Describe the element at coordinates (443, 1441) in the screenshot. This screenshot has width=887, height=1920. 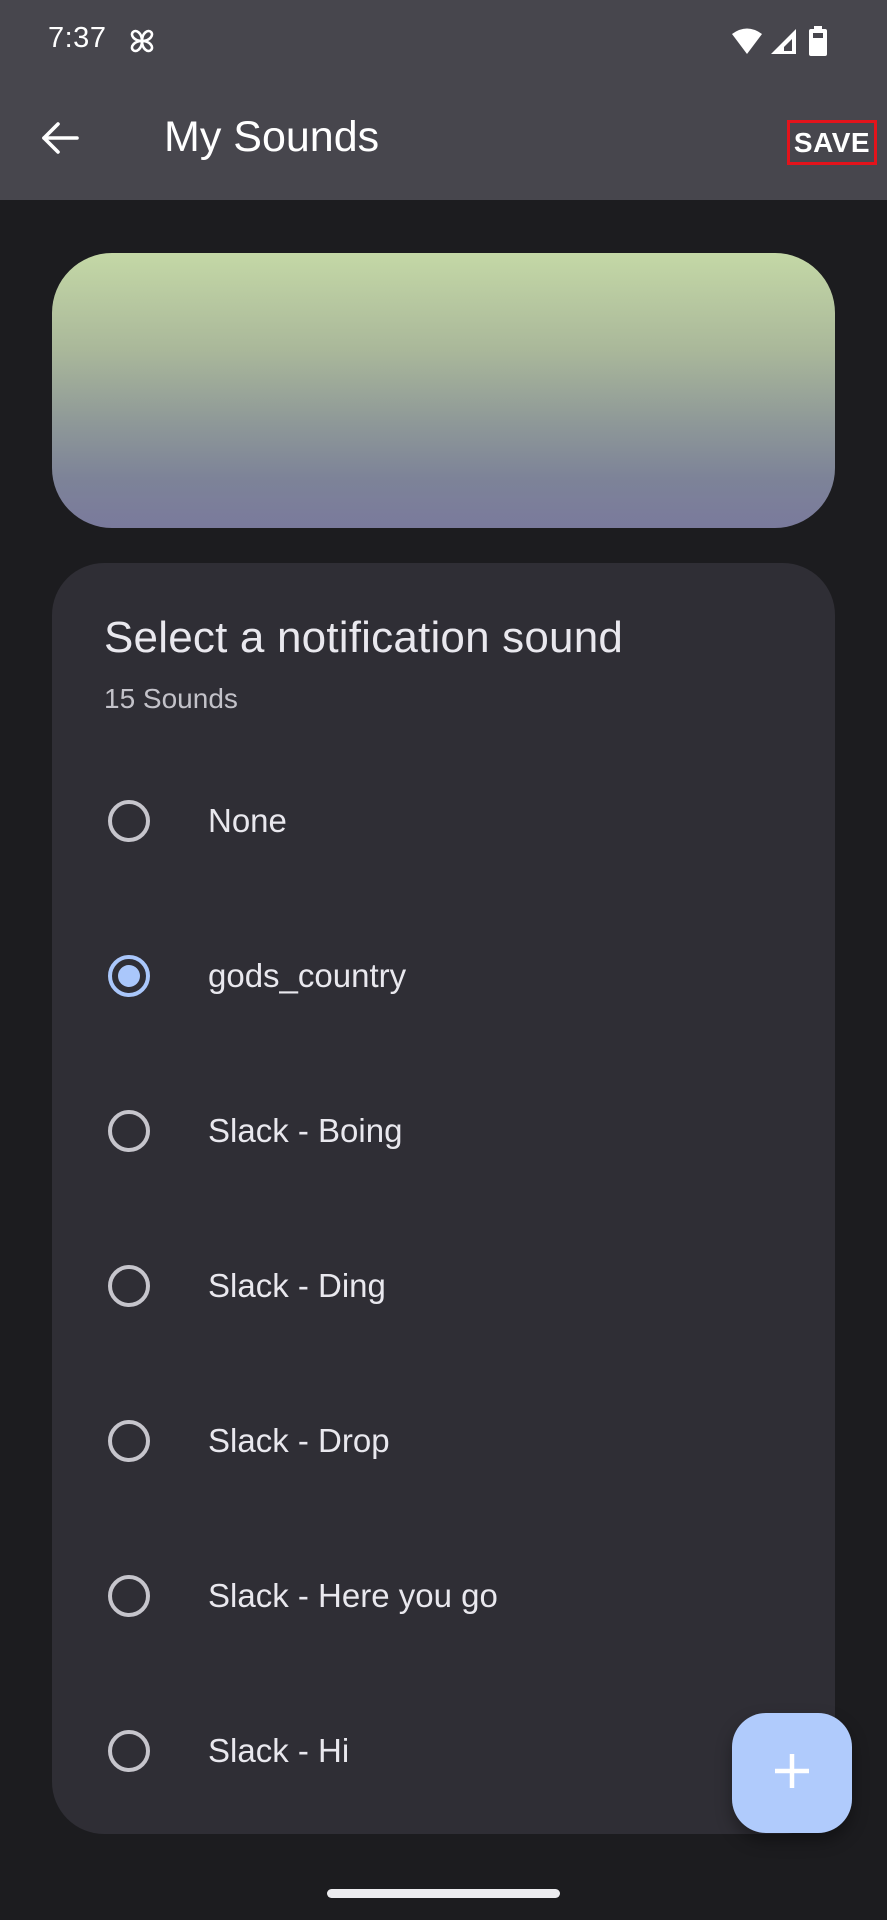
I see `sound-option: Slack - Drop` at that location.